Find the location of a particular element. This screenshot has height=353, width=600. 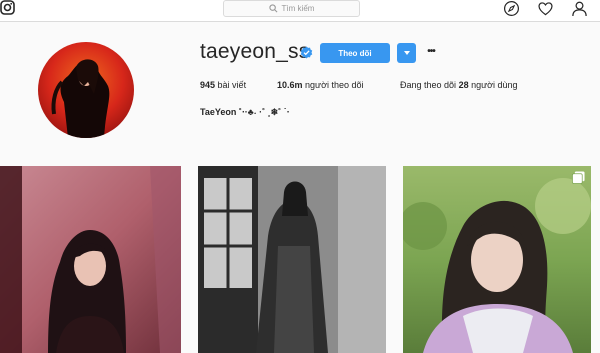

posts-count: 945 bài viết is located at coordinates (223, 85).